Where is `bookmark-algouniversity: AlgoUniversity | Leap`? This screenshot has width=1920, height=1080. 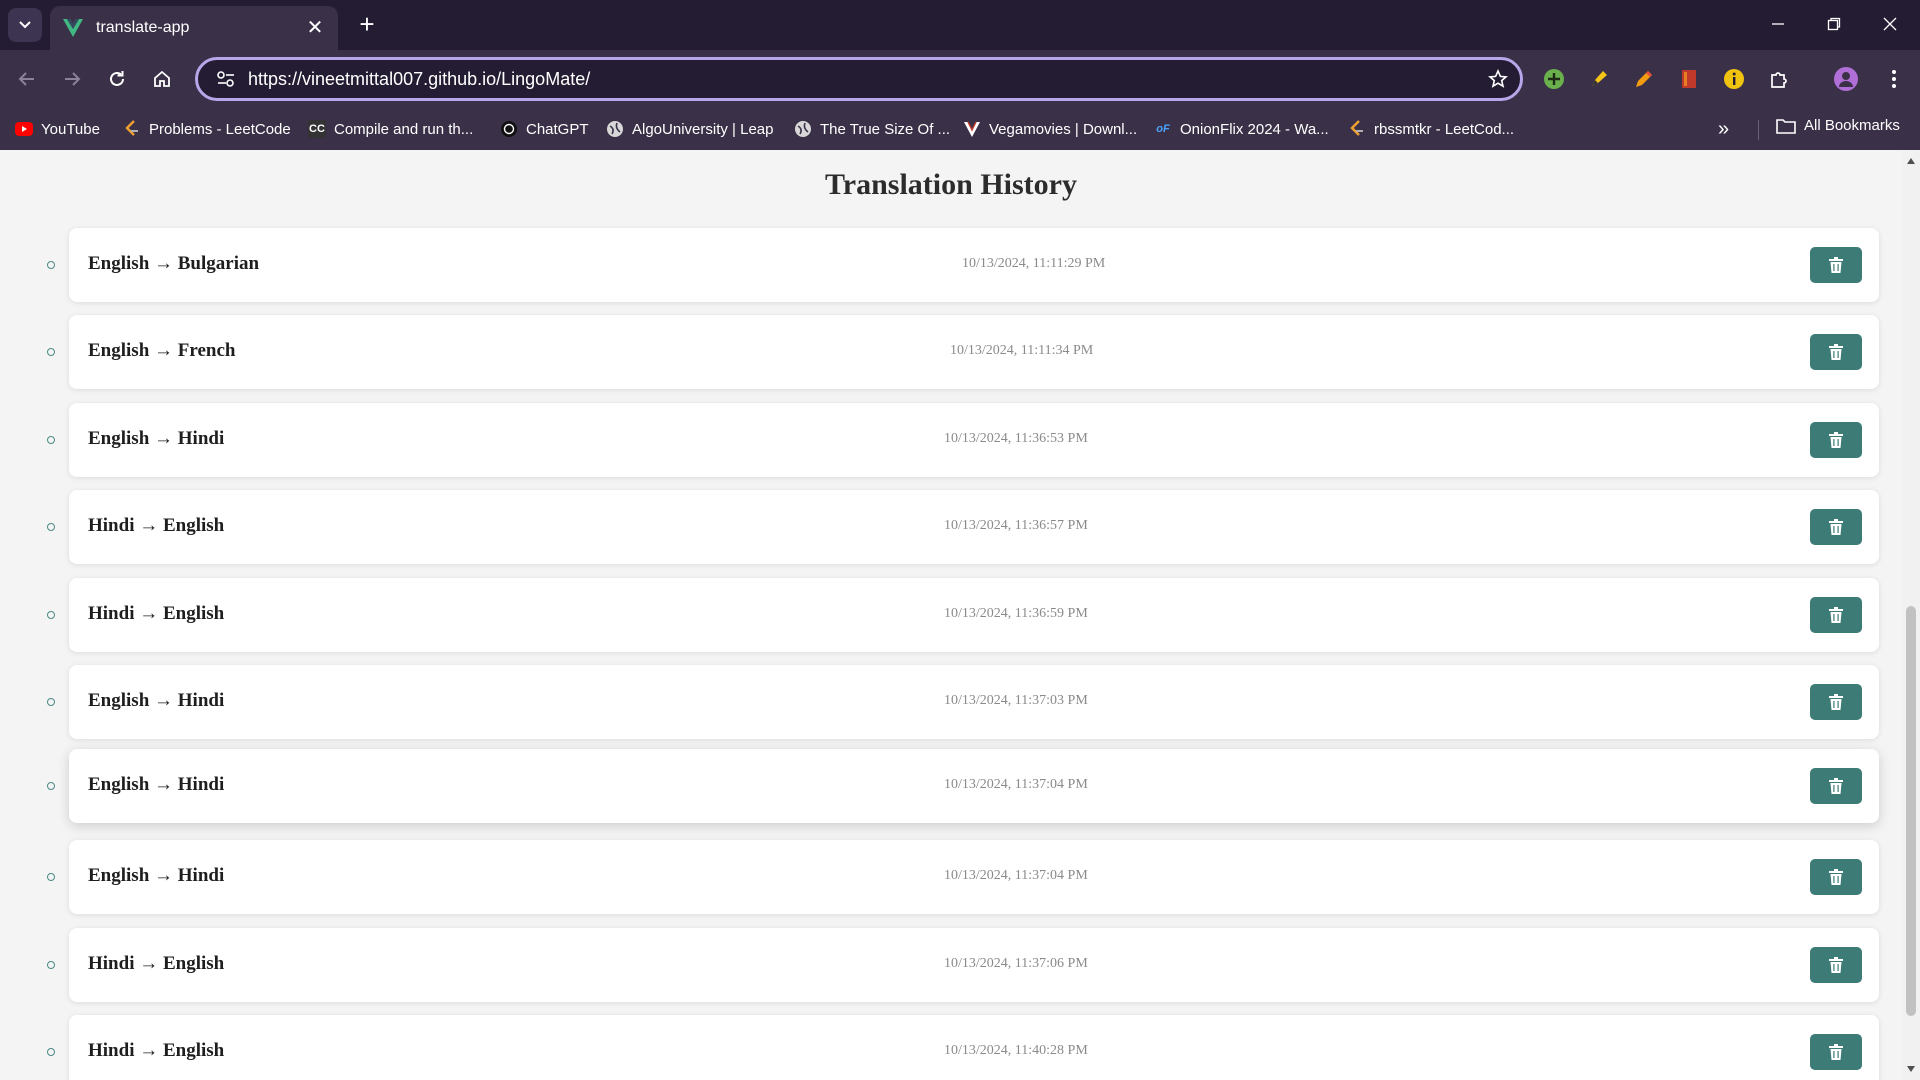
bookmark-algouniversity: AlgoUniversity | Leap is located at coordinates (689, 129).